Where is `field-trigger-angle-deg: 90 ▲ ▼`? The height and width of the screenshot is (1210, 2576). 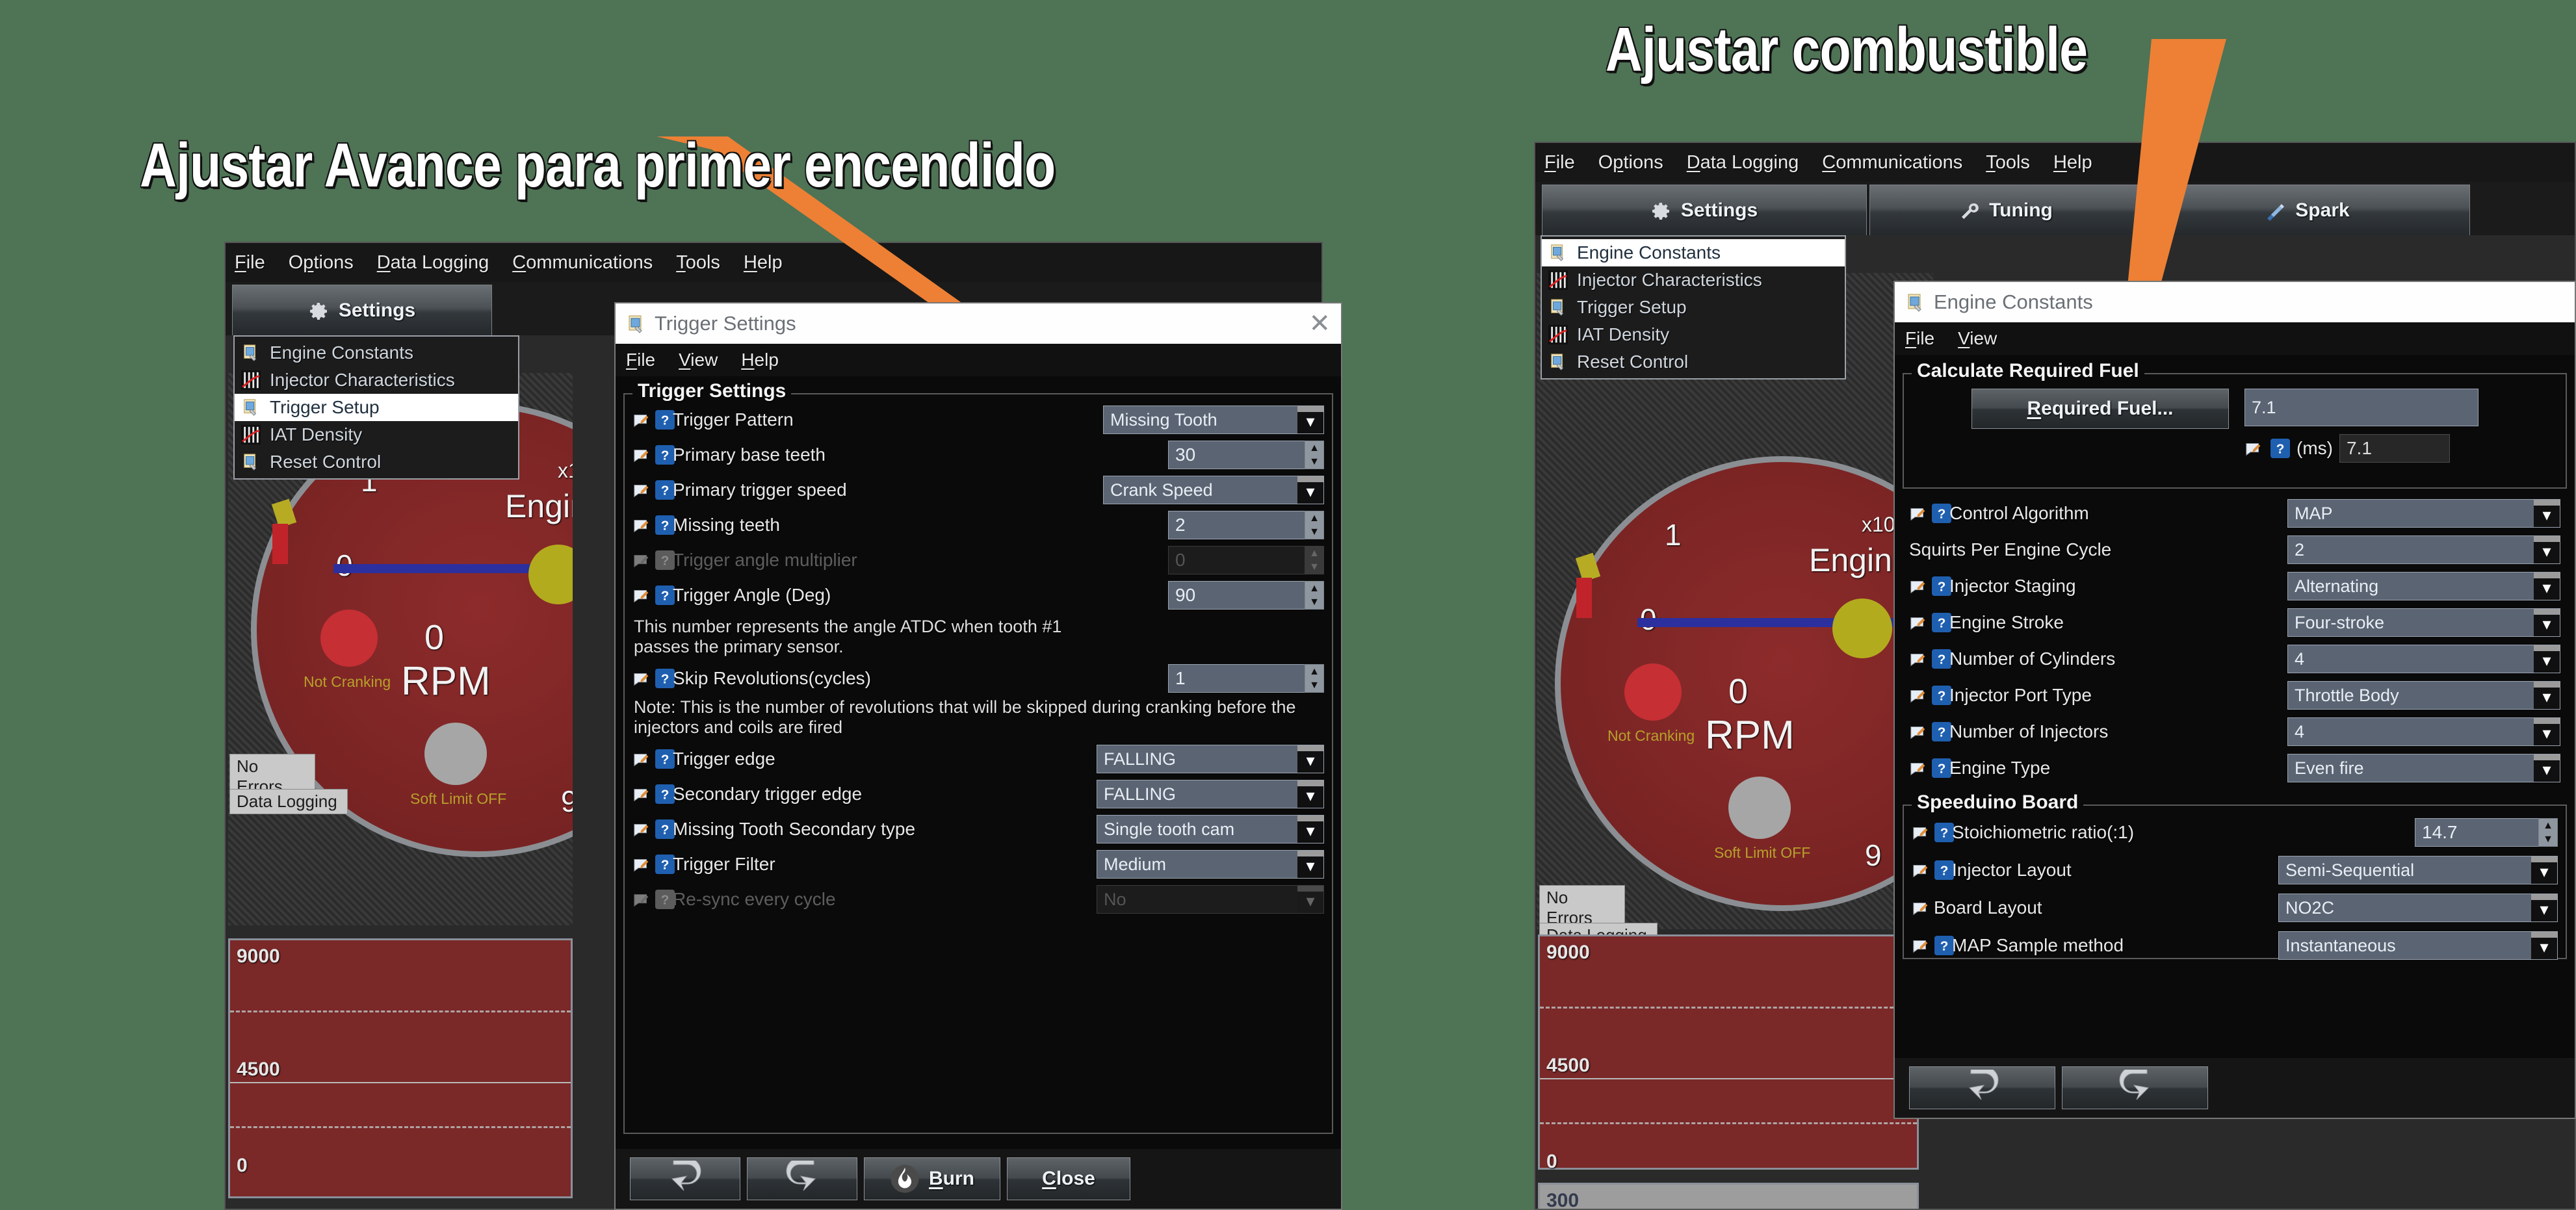 field-trigger-angle-deg: 90 ▲ ▼ is located at coordinates (1246, 595).